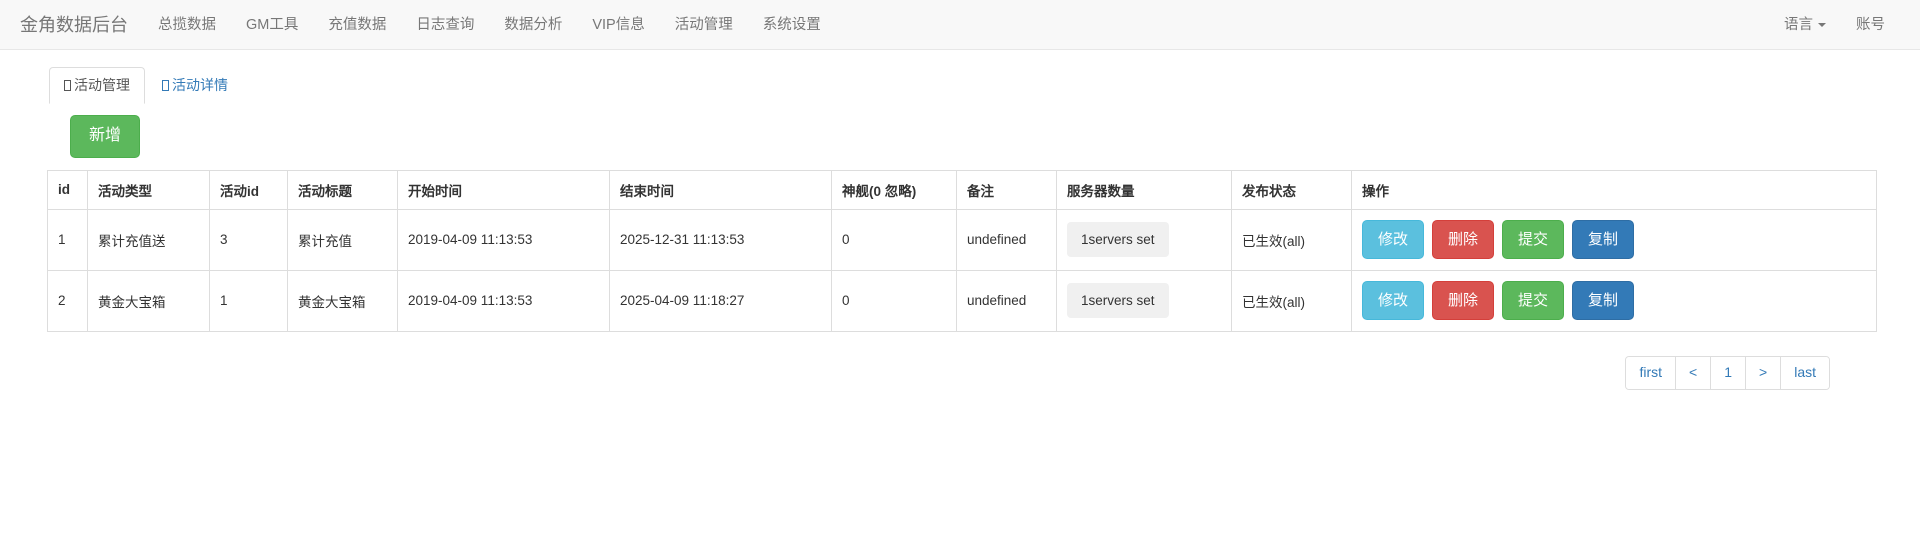  What do you see at coordinates (704, 24) in the screenshot?
I see `nav-item-7: 活动管理` at bounding box center [704, 24].